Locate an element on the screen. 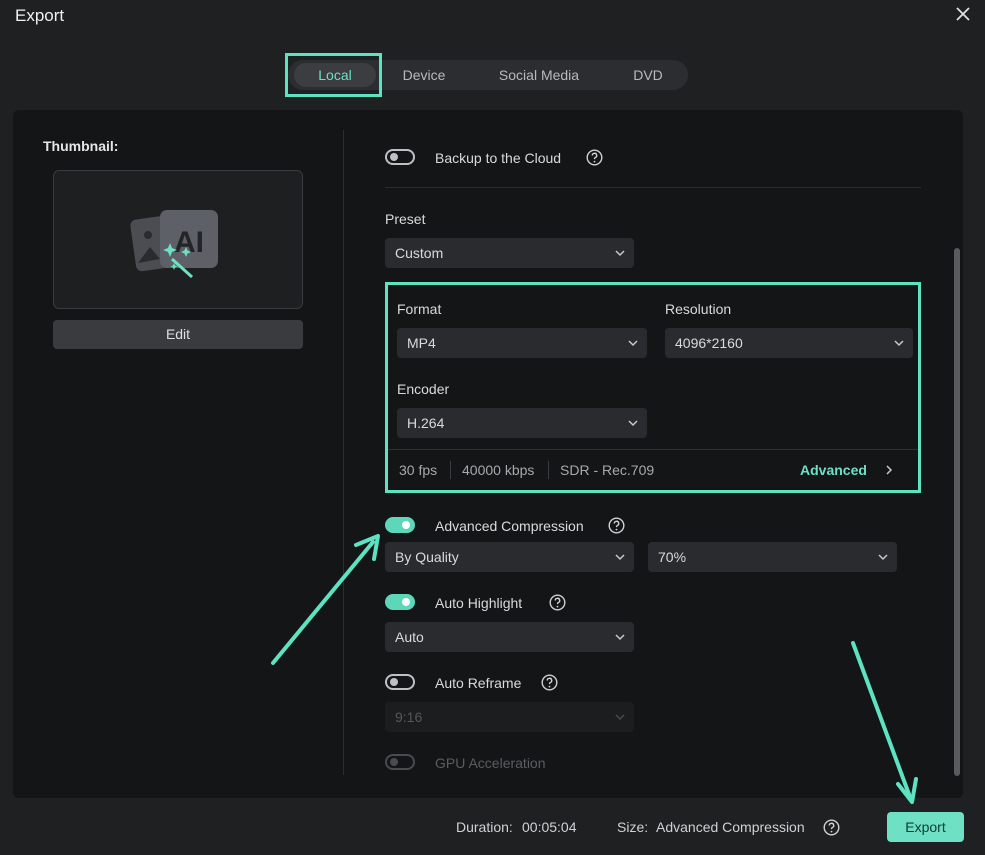  format-select: MP4 is located at coordinates (522, 343).